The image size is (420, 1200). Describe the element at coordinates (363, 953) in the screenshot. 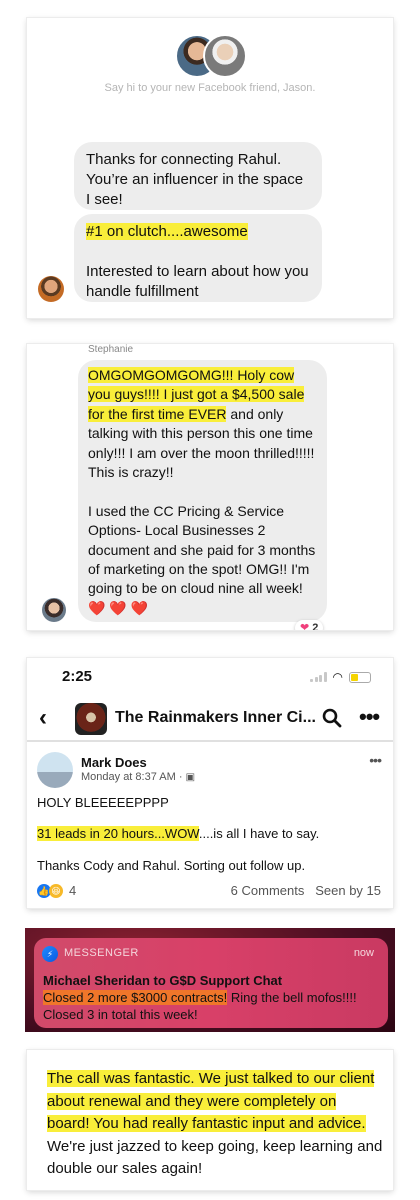

I see `notification-time: now` at that location.